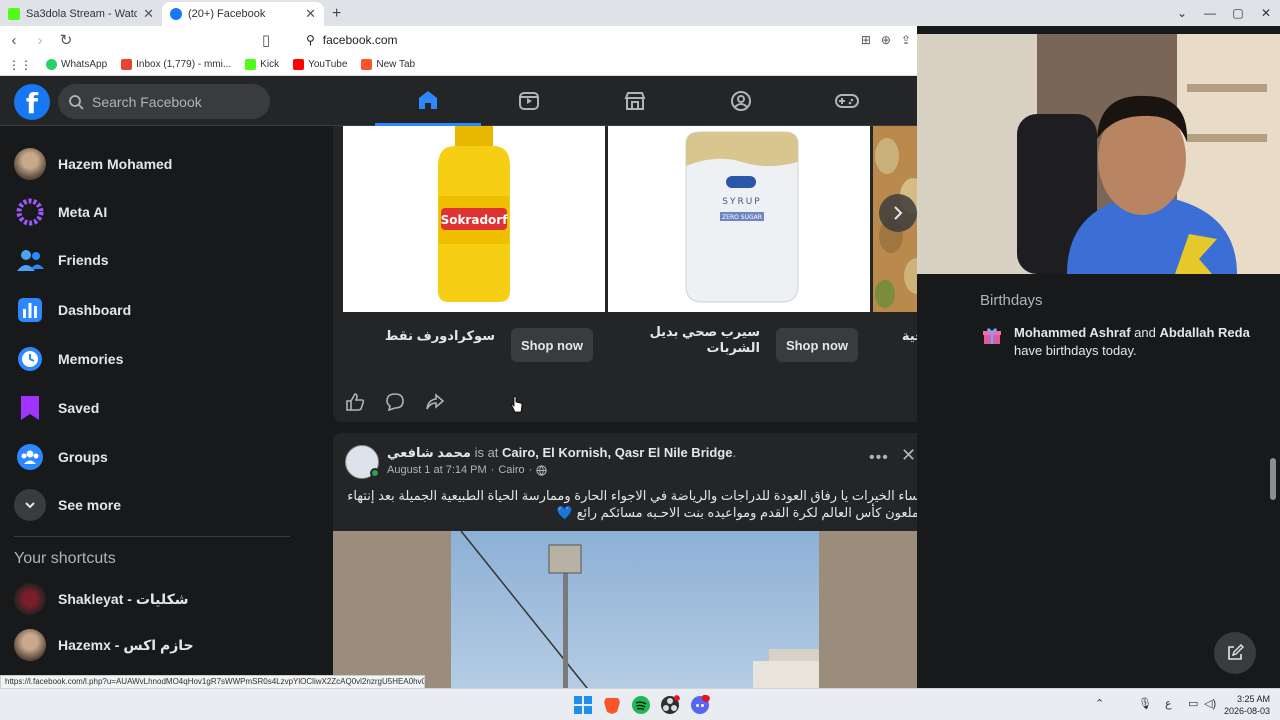 The height and width of the screenshot is (720, 1280). Describe the element at coordinates (270, 64) in the screenshot. I see `bookmark-label: Kick` at that location.